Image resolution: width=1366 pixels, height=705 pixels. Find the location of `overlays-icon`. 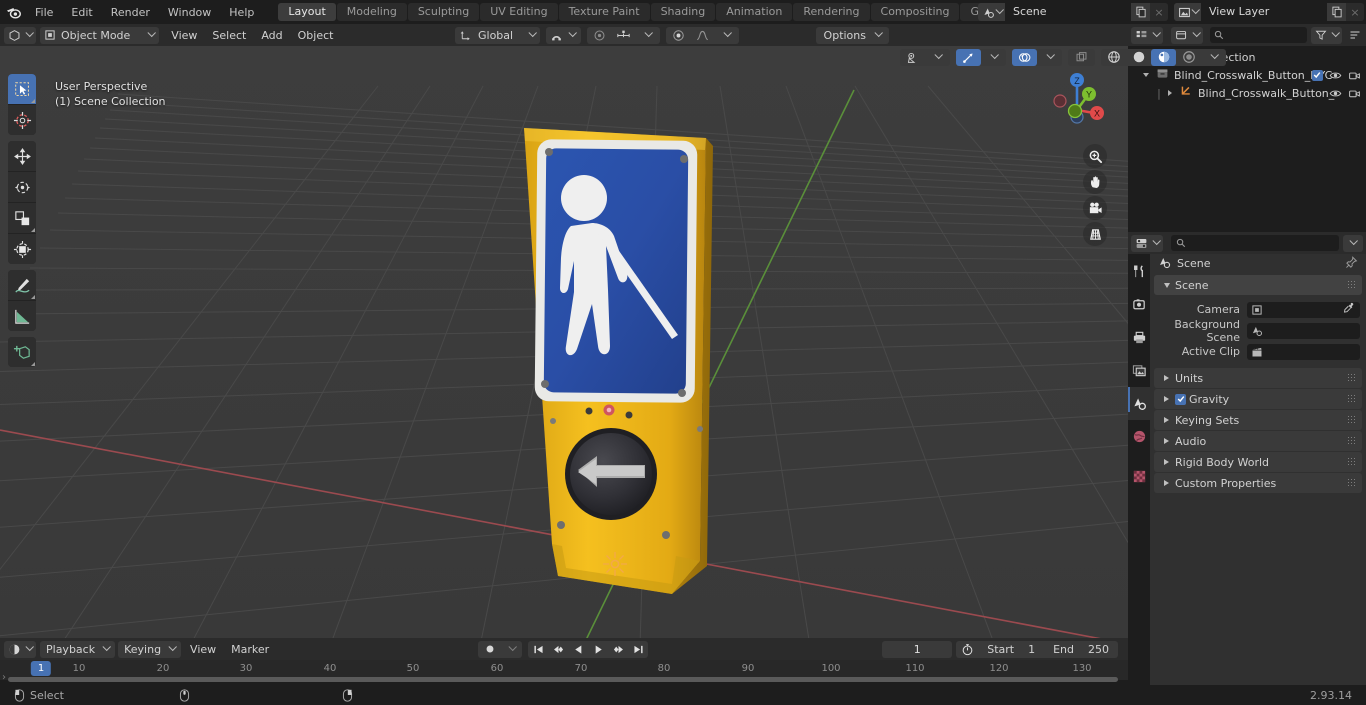

overlays-icon is located at coordinates (1024, 57).